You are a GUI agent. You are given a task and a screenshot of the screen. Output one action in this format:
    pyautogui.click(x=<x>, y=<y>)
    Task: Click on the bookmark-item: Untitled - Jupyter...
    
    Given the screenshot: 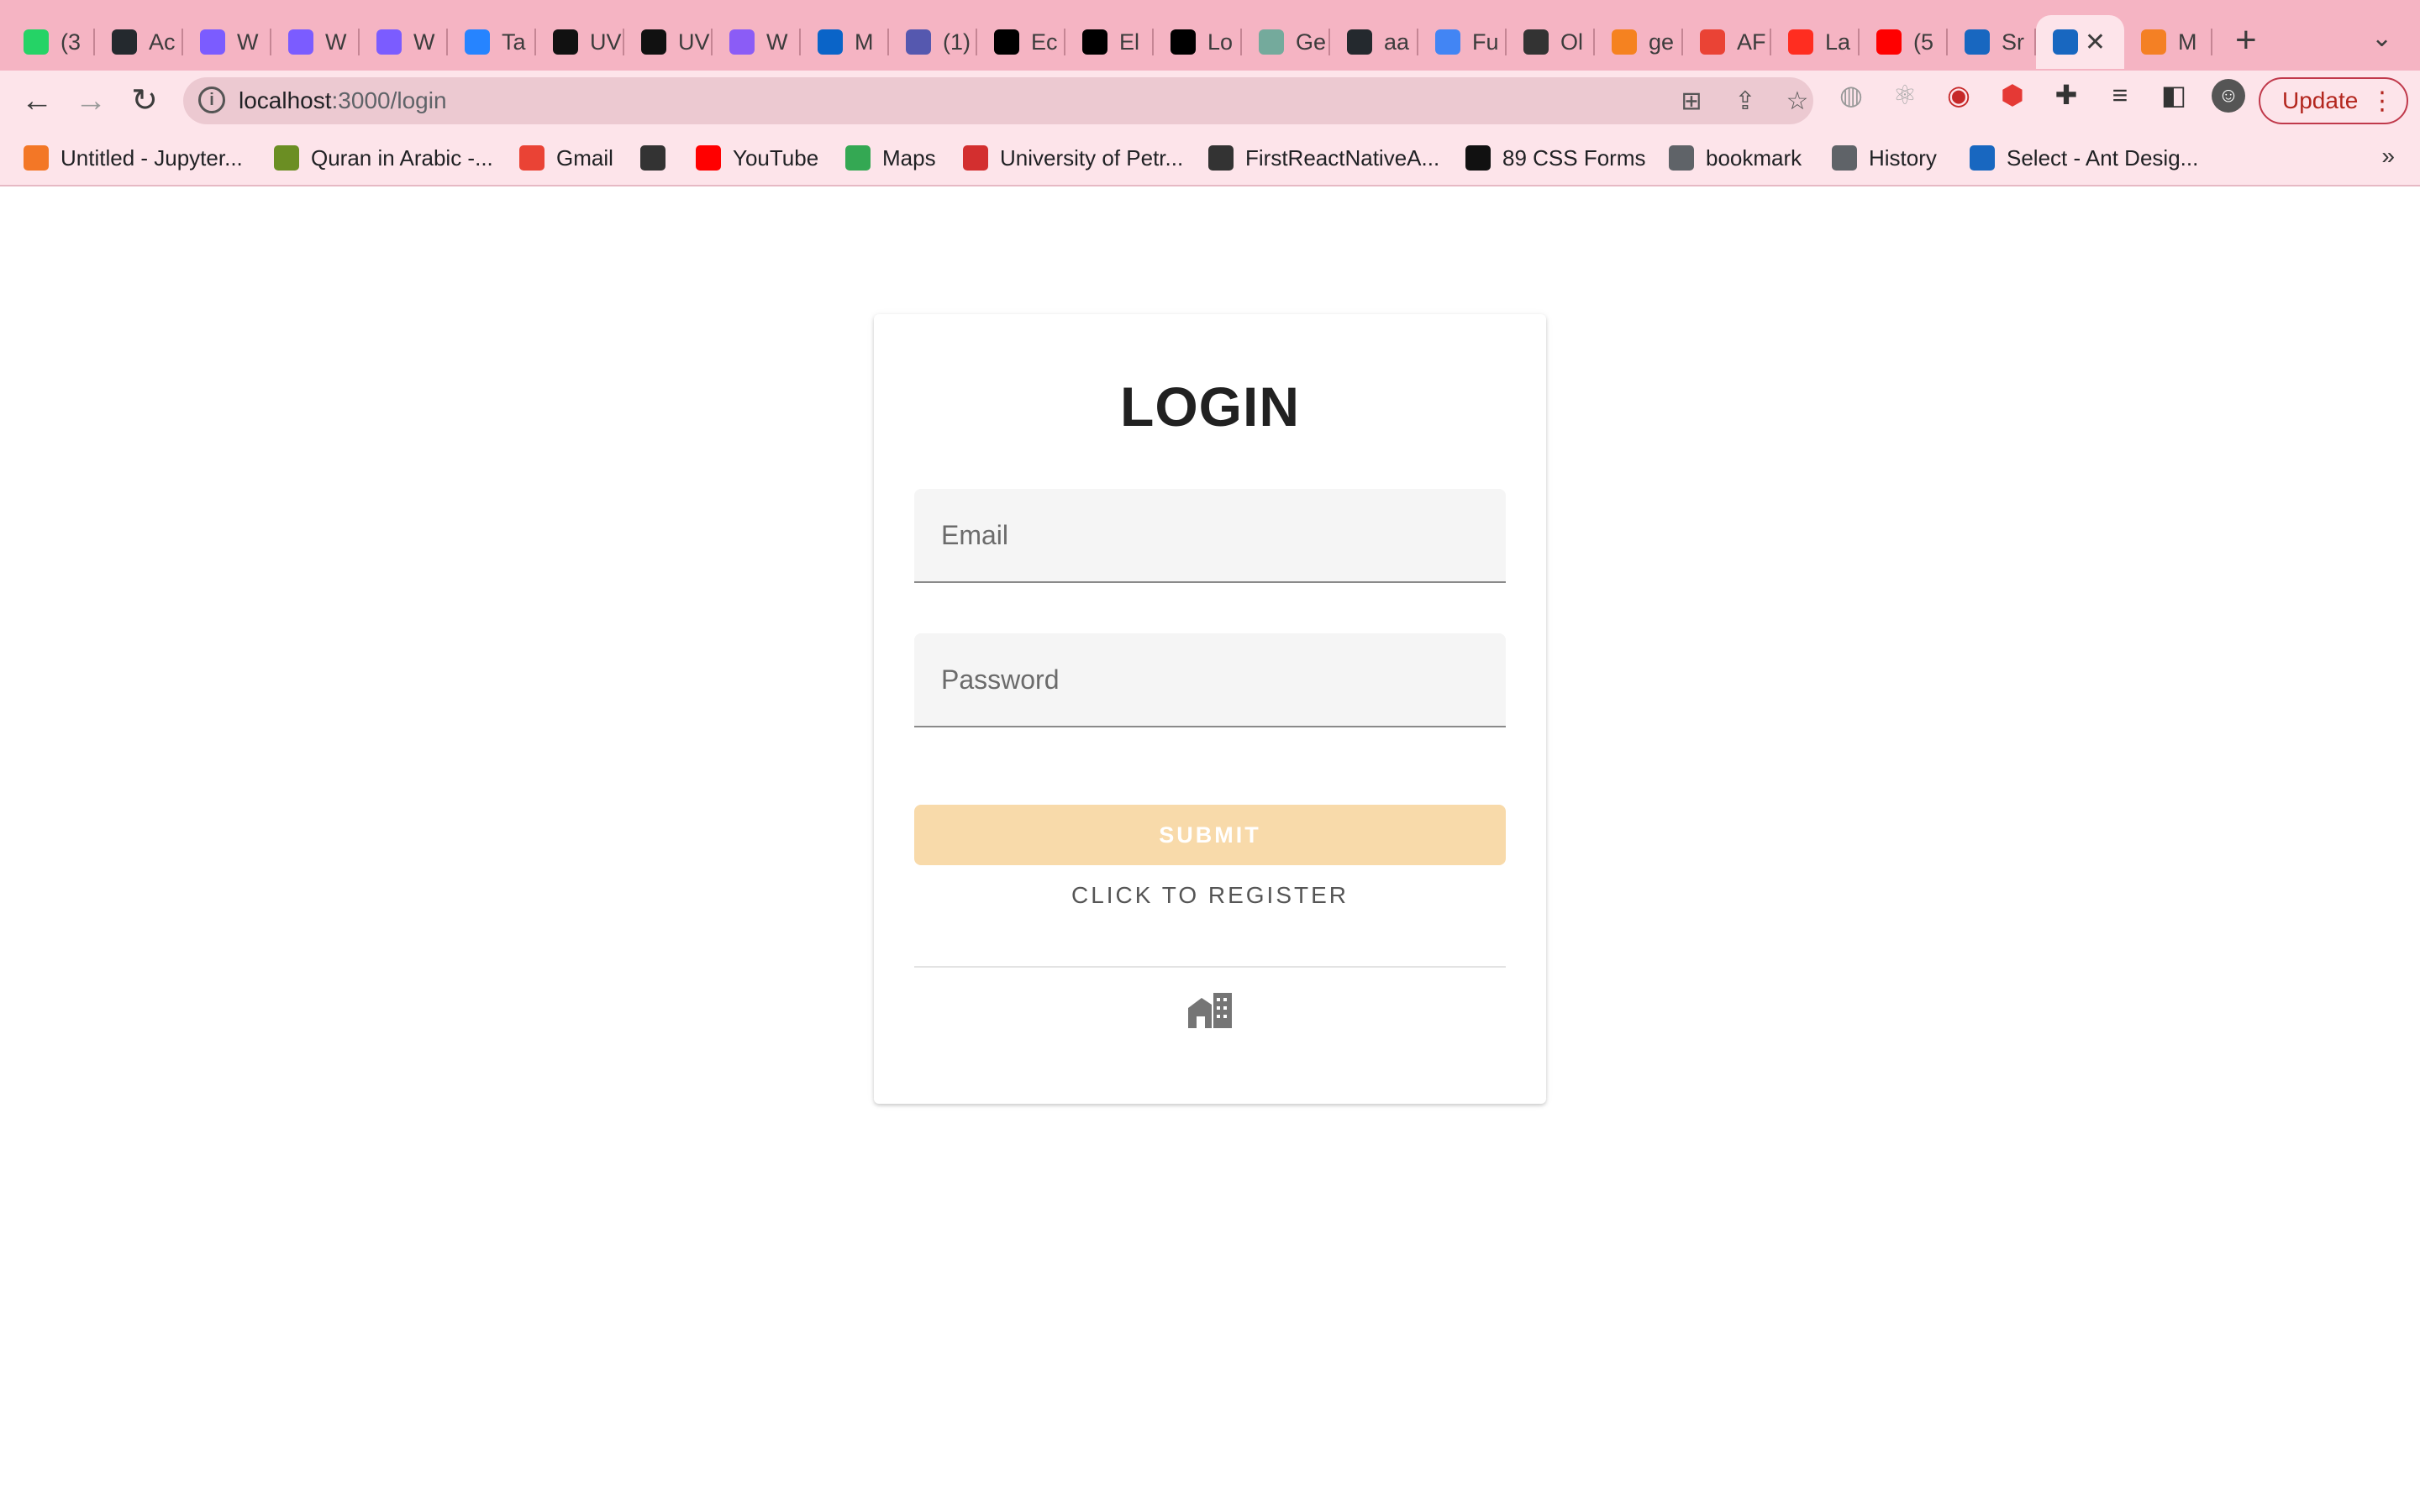 What is the action you would take?
    pyautogui.click(x=133, y=158)
    